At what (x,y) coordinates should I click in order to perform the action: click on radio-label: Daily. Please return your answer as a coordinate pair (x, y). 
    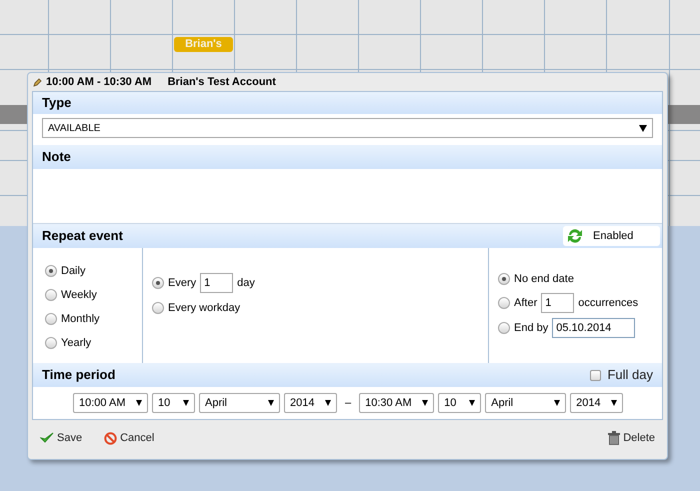
    Looking at the image, I should click on (73, 271).